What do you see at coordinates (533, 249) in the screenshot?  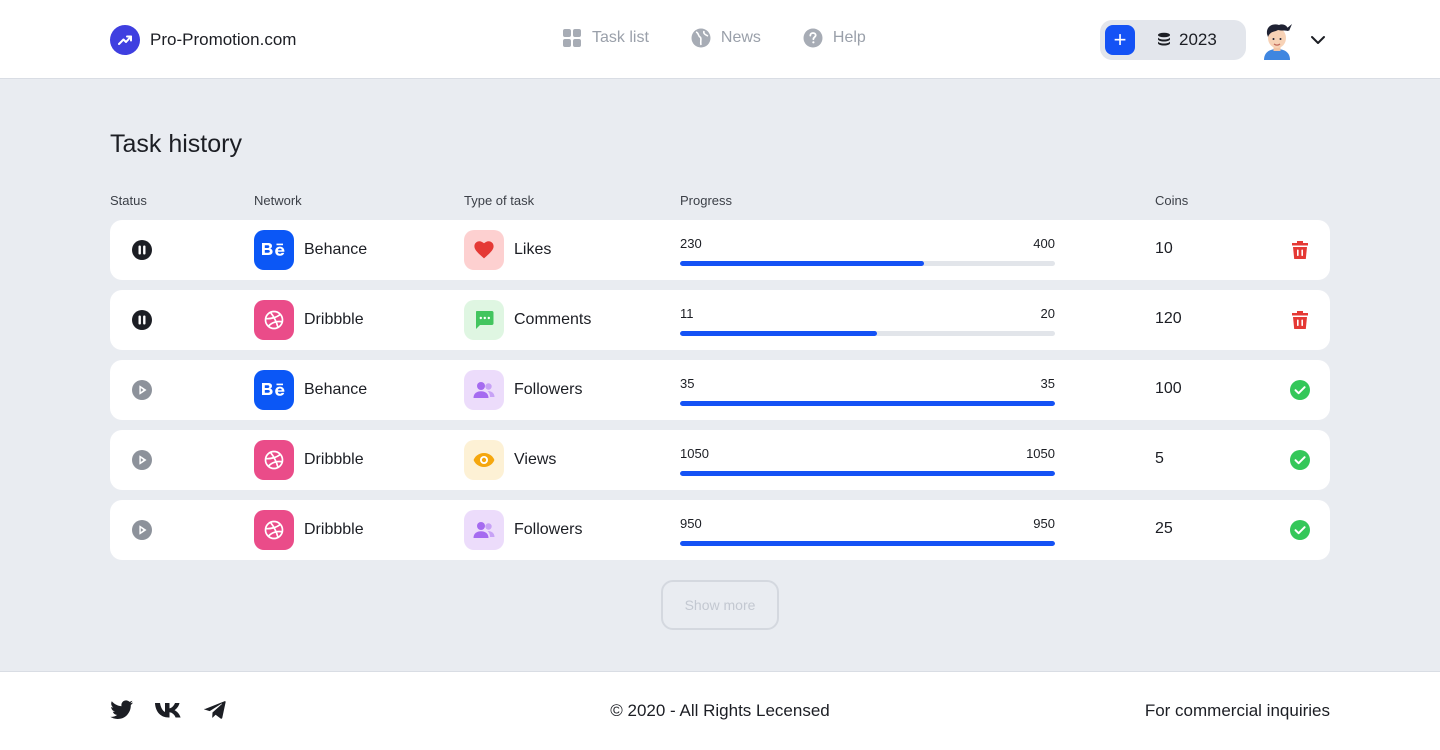 I see `task-type-label: Likes` at bounding box center [533, 249].